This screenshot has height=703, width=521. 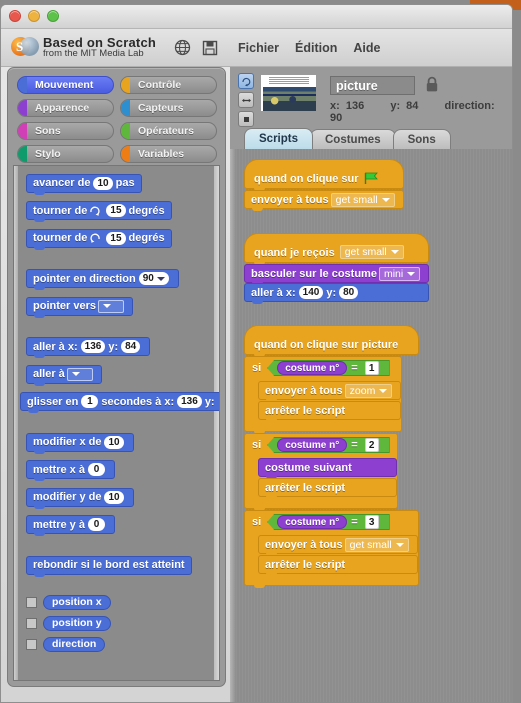 What do you see at coordinates (79, 374) in the screenshot?
I see `aller-a-dropdown` at bounding box center [79, 374].